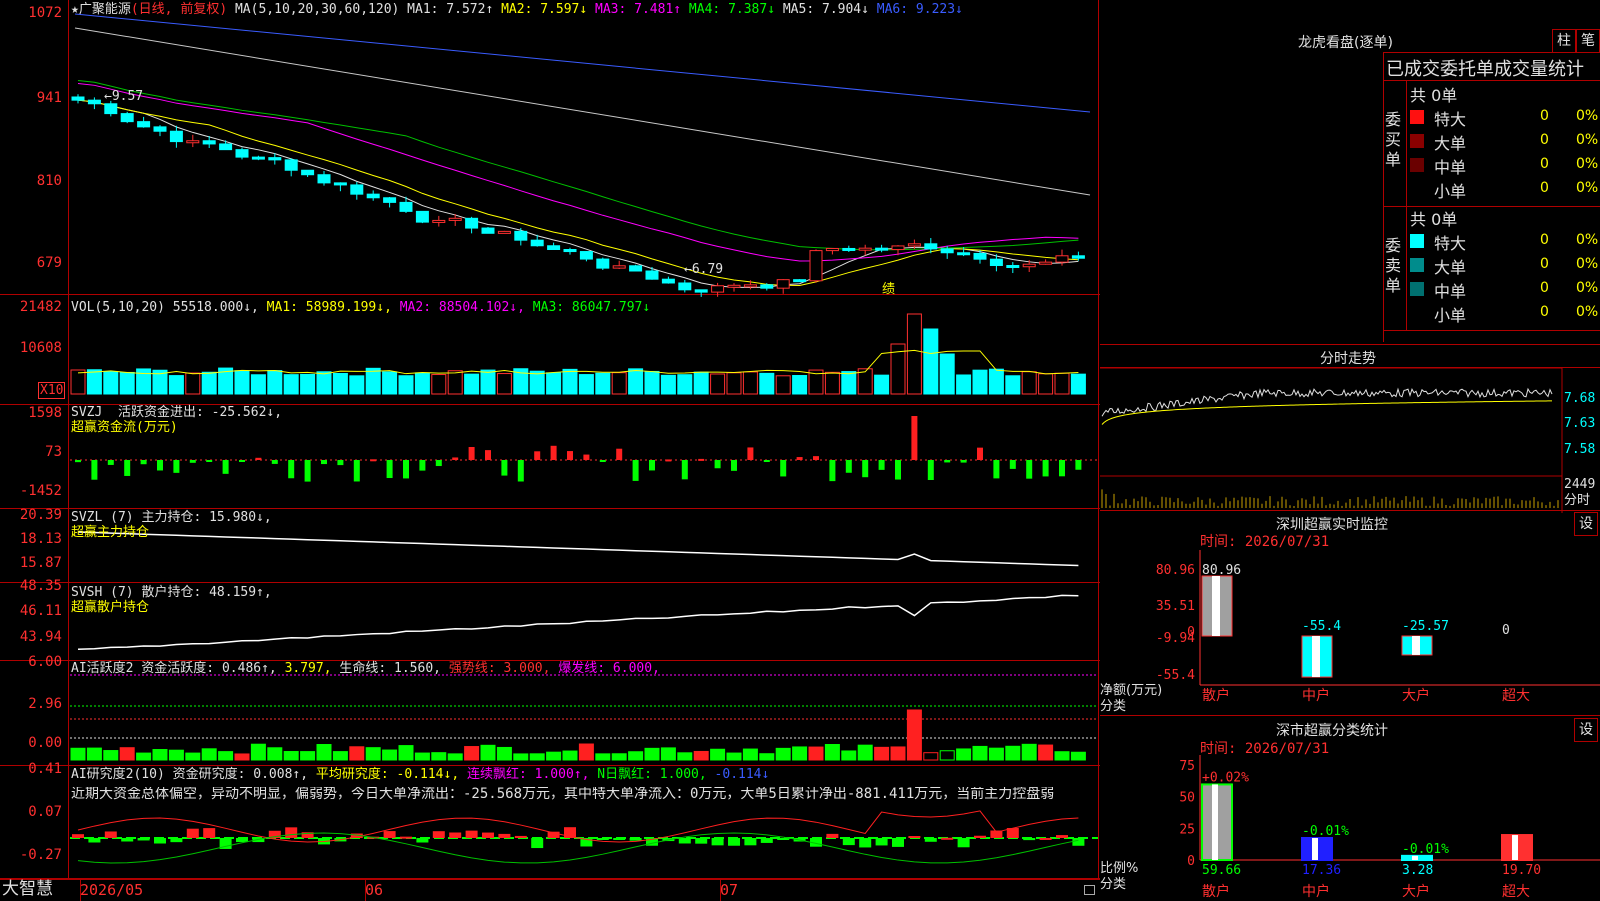  Describe the element at coordinates (384, 774) in the screenshot. I see `ai2-header-segment: 平均研究度: -0.114↓,` at that location.